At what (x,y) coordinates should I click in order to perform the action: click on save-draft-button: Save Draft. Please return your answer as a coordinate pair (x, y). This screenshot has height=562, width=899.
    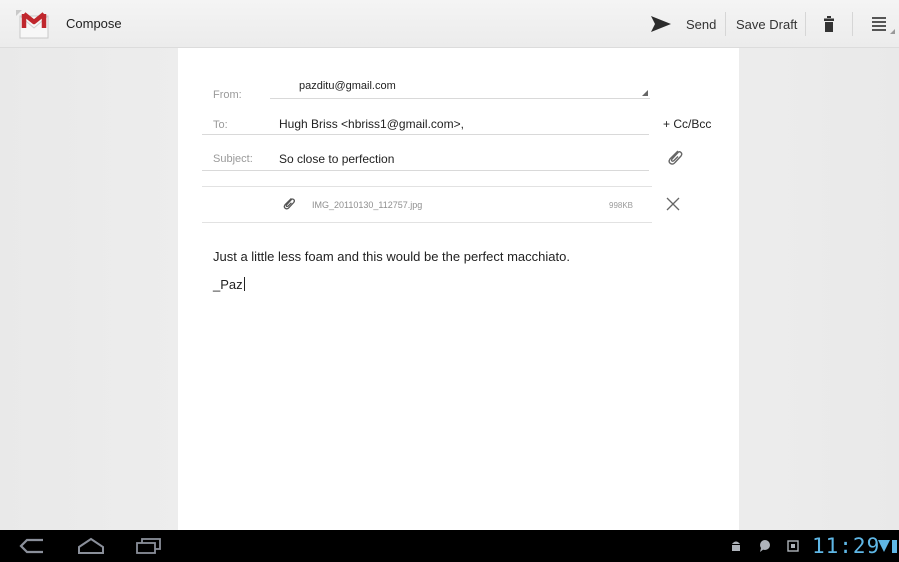
    Looking at the image, I should click on (766, 24).